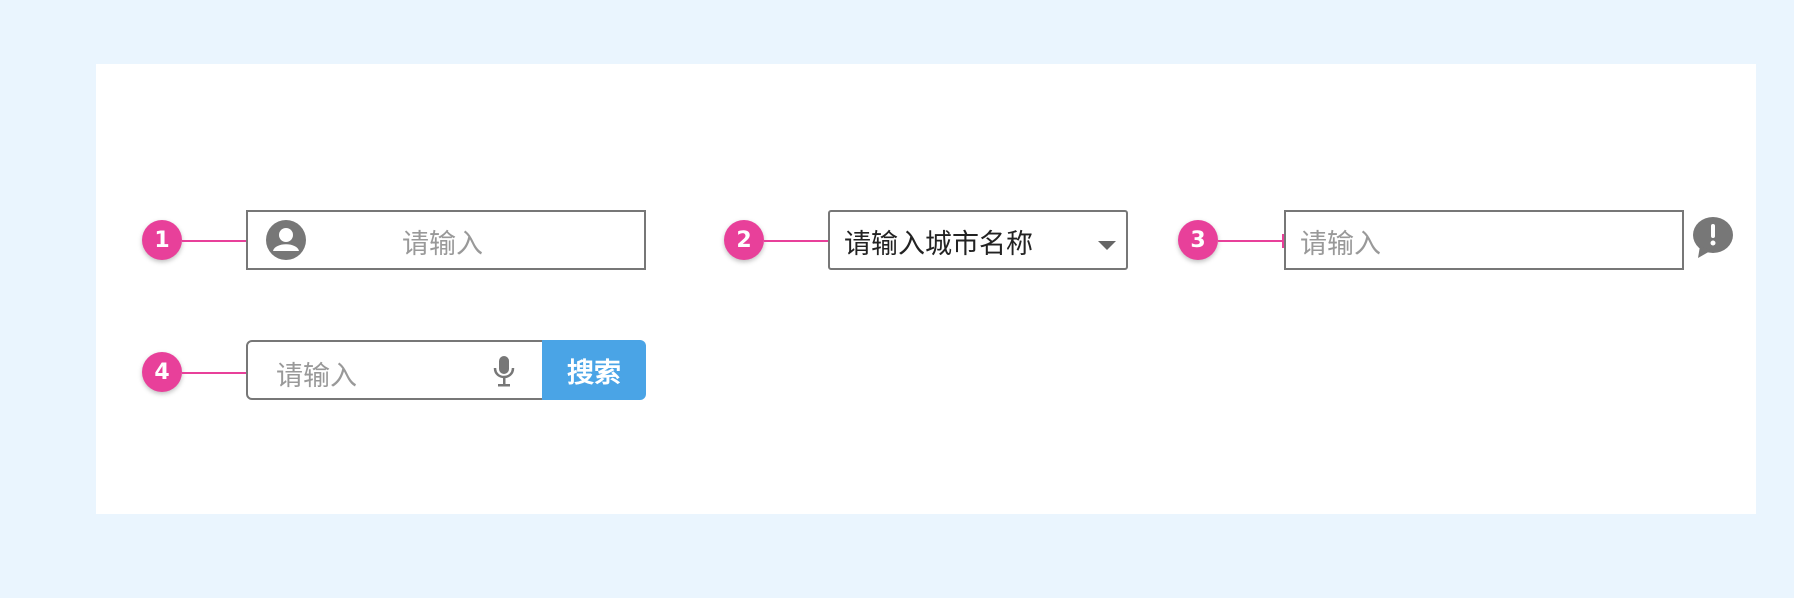 The width and height of the screenshot is (1794, 598). What do you see at coordinates (286, 240) in the screenshot?
I see `user-avatar-icon` at bounding box center [286, 240].